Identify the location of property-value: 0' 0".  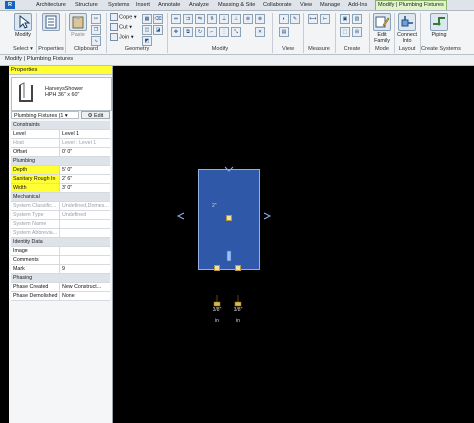
(85, 152).